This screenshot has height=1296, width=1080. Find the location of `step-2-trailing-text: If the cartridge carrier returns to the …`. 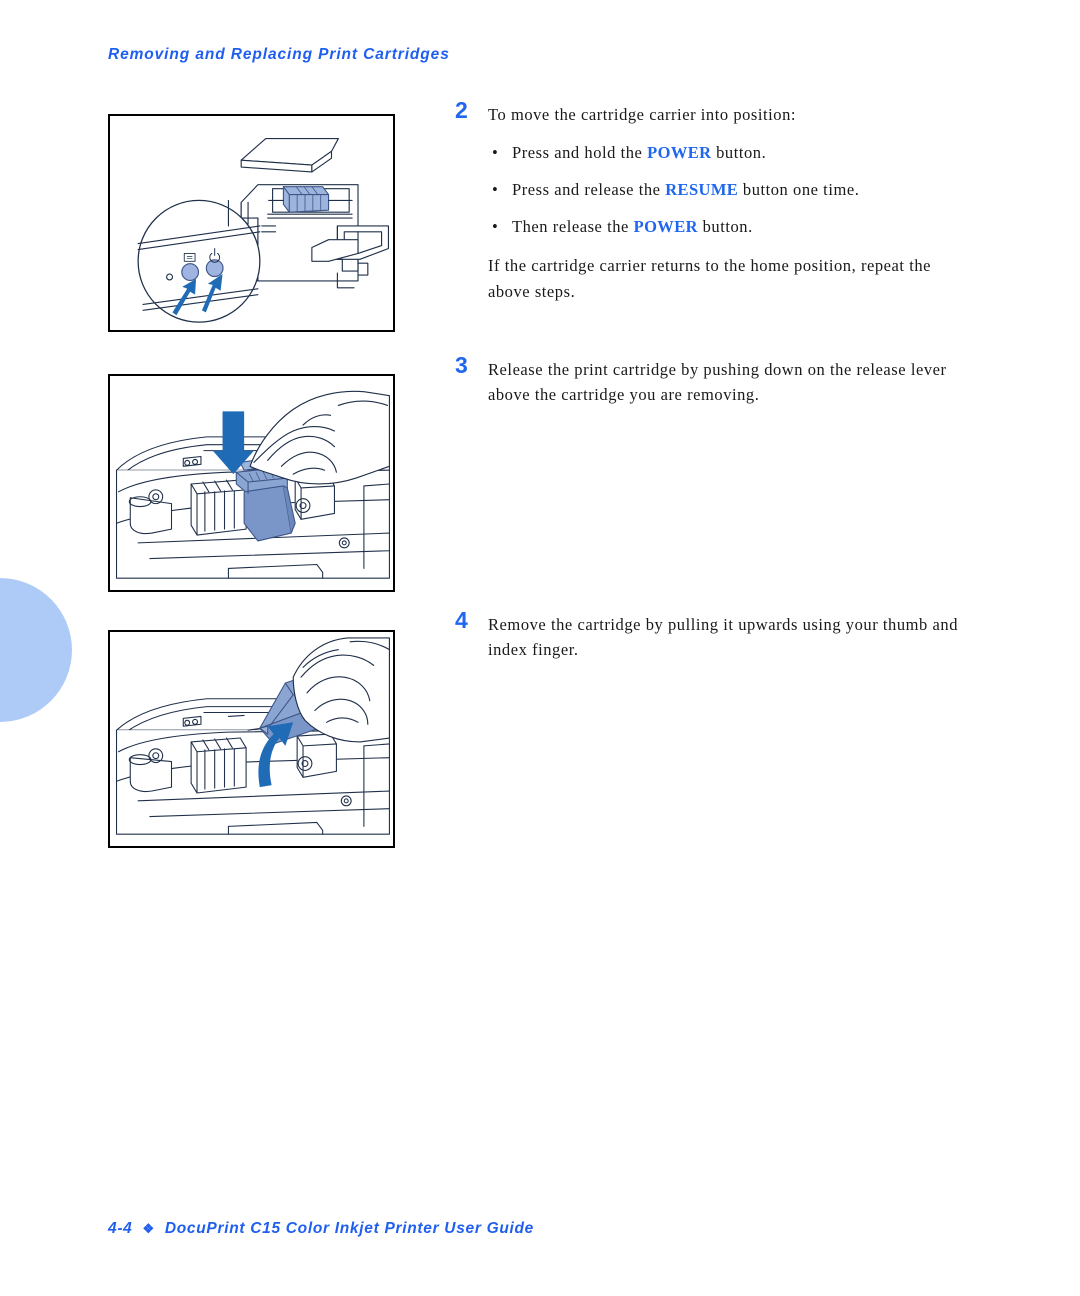

step-2-trailing-text: If the cartridge carrier returns to the … is located at coordinates (710, 278).